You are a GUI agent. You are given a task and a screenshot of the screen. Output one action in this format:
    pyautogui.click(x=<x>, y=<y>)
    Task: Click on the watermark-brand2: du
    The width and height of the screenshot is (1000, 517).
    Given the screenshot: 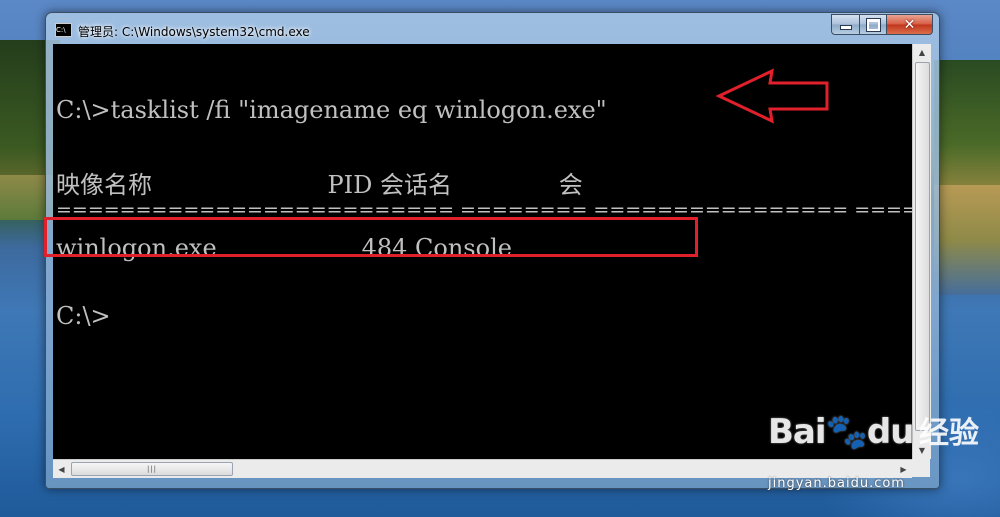 What is the action you would take?
    pyautogui.click(x=890, y=432)
    